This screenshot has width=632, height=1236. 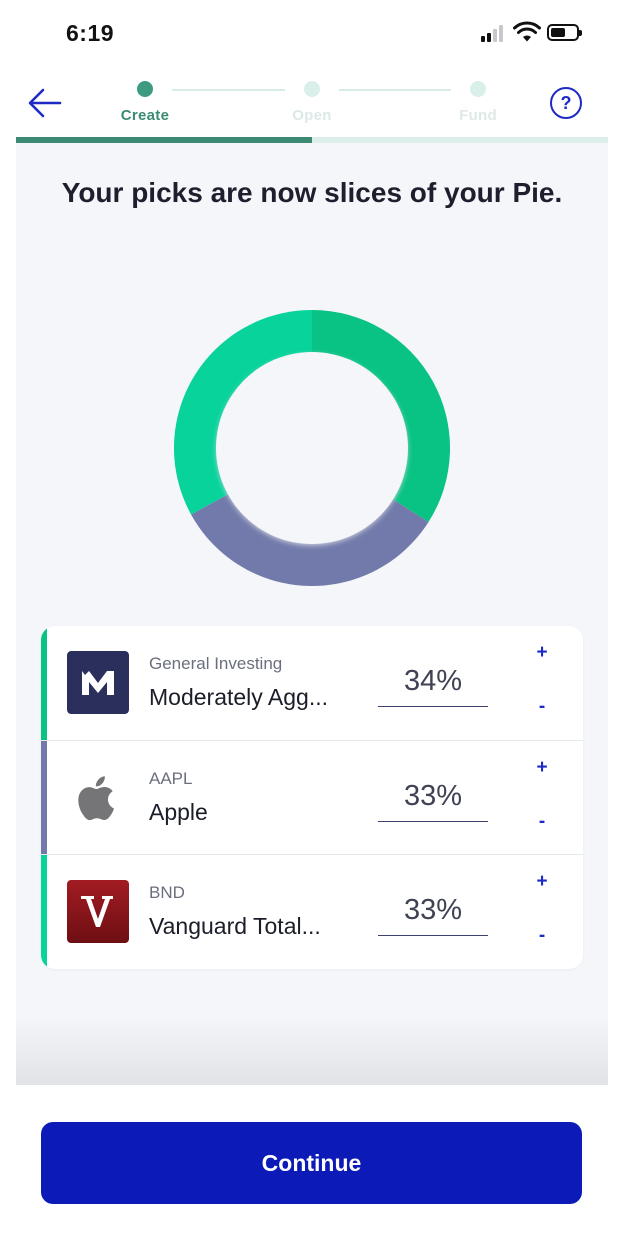 I want to click on battery-icon, so click(x=564, y=32).